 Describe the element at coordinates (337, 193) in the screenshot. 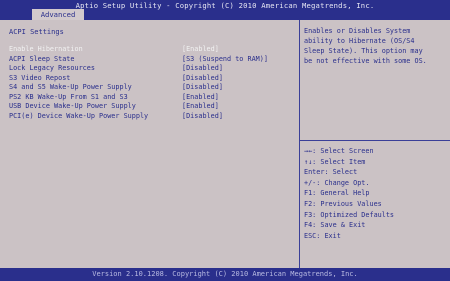

I see `key-general-help: F1: General Help` at that location.